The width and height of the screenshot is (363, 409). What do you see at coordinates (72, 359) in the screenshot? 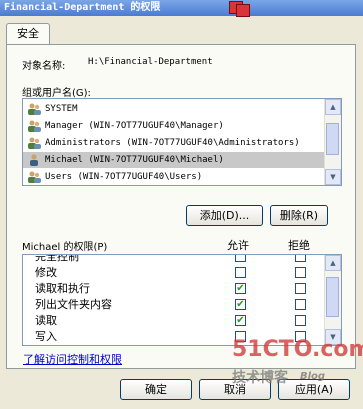
I see `learn-access-control-link: 了解访问控制和权限` at bounding box center [72, 359].